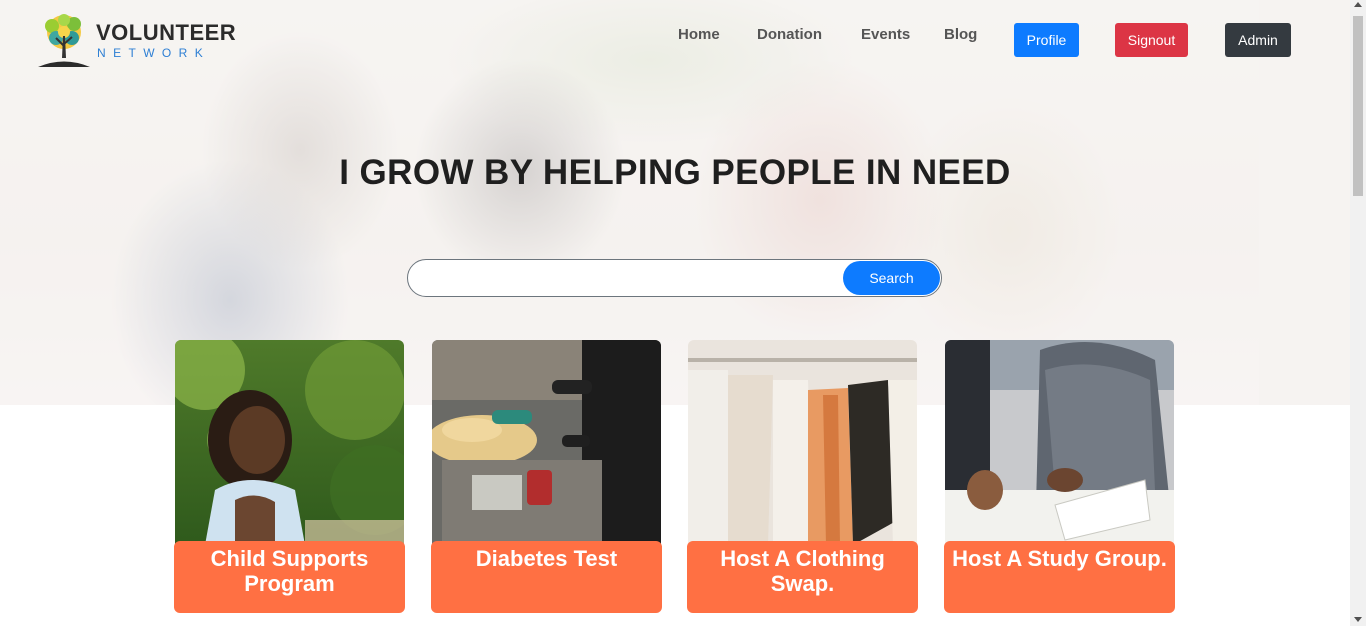 The image size is (1366, 626). What do you see at coordinates (546, 577) in the screenshot?
I see `card-title: Diabetes Test` at bounding box center [546, 577].